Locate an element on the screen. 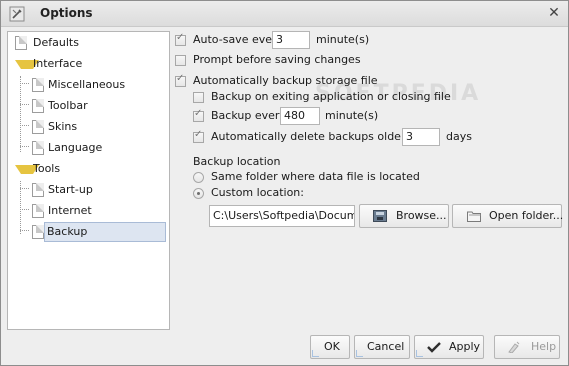 The height and width of the screenshot is (366, 569). ok-button: OK is located at coordinates (330, 347).